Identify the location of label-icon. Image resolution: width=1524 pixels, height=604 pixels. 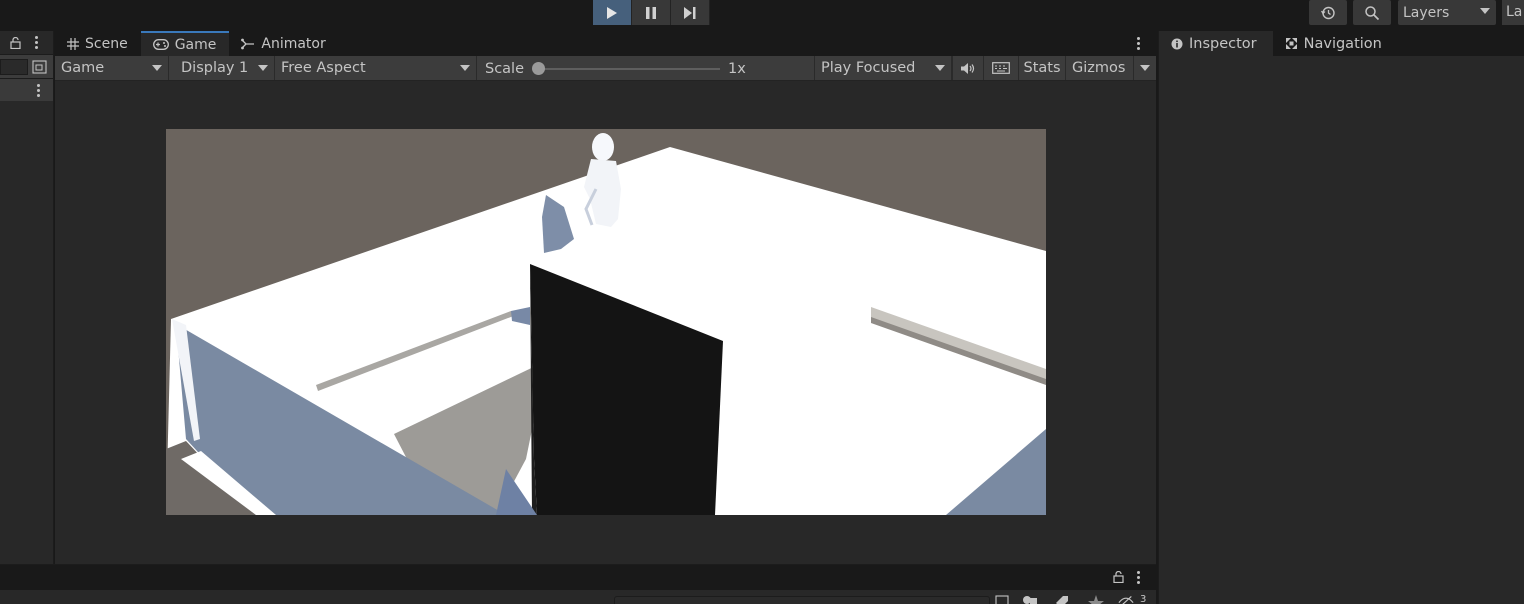
(1062, 599).